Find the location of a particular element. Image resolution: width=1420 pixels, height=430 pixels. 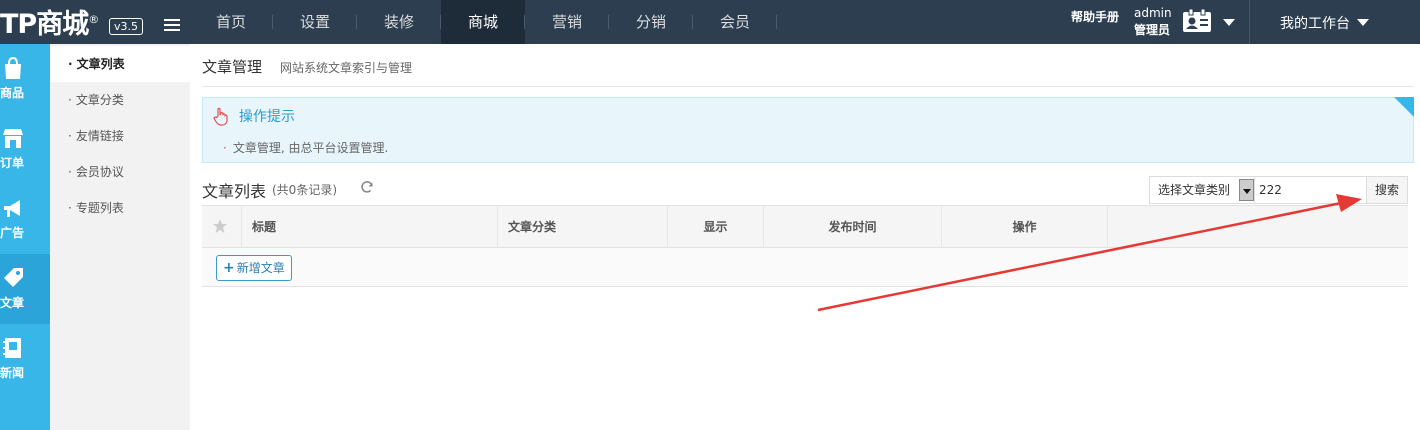

table-footer: + 新增文章 is located at coordinates (805, 267).